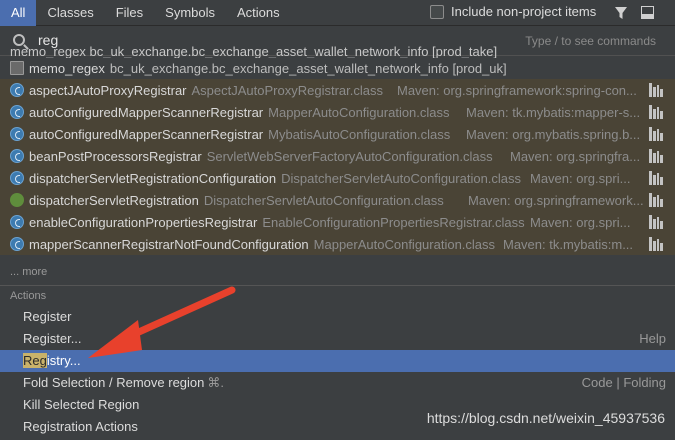  What do you see at coordinates (437, 11) in the screenshot?
I see `include-checkbox` at bounding box center [437, 11].